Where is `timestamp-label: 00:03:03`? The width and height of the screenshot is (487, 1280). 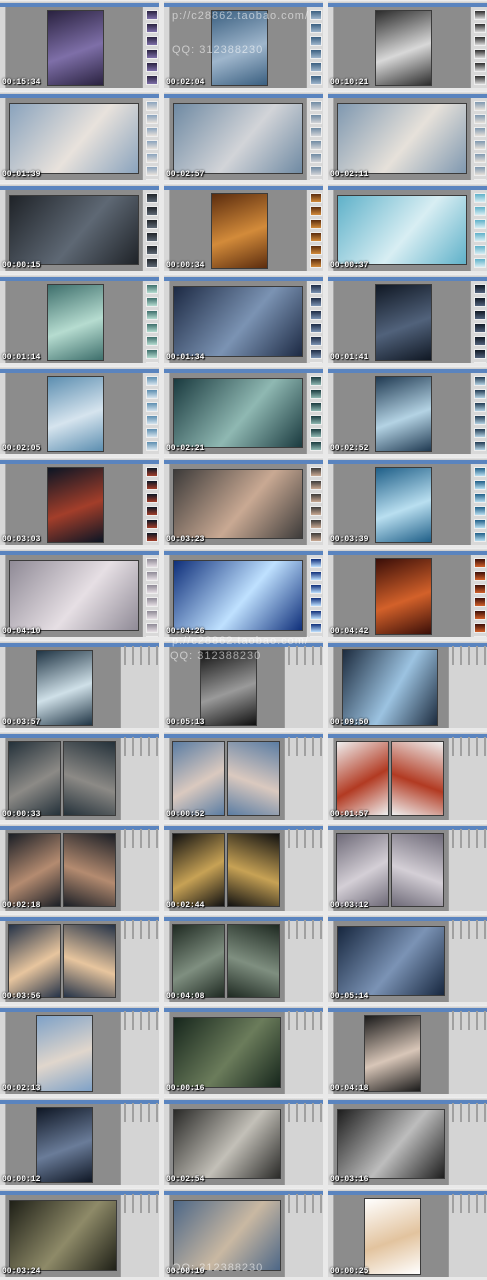 timestamp-label: 00:03:03 is located at coordinates (21, 539).